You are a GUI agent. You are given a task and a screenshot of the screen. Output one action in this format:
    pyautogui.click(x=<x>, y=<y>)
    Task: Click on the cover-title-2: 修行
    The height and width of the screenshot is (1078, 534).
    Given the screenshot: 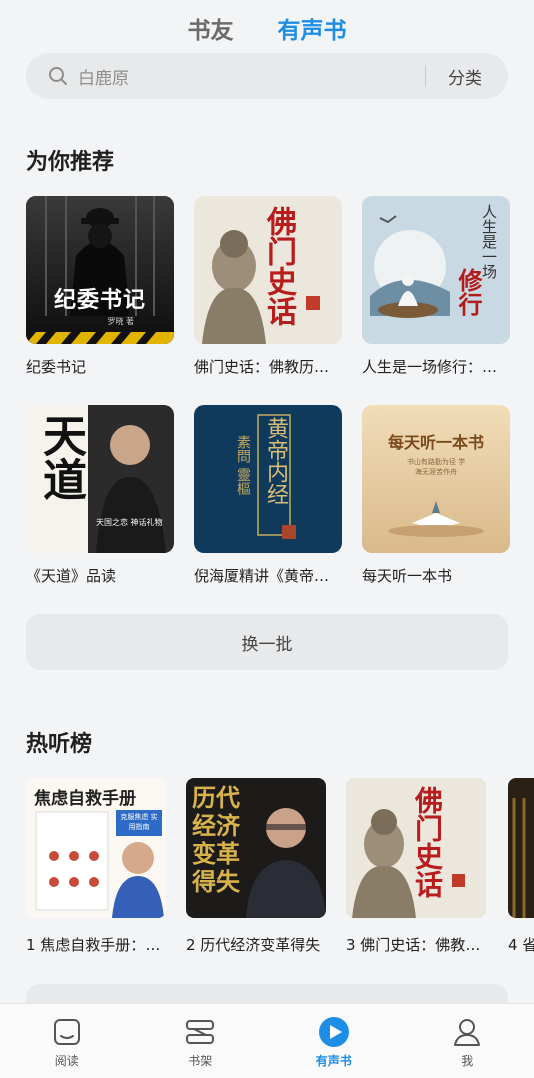 What is the action you would take?
    pyautogui.click(x=465, y=292)
    